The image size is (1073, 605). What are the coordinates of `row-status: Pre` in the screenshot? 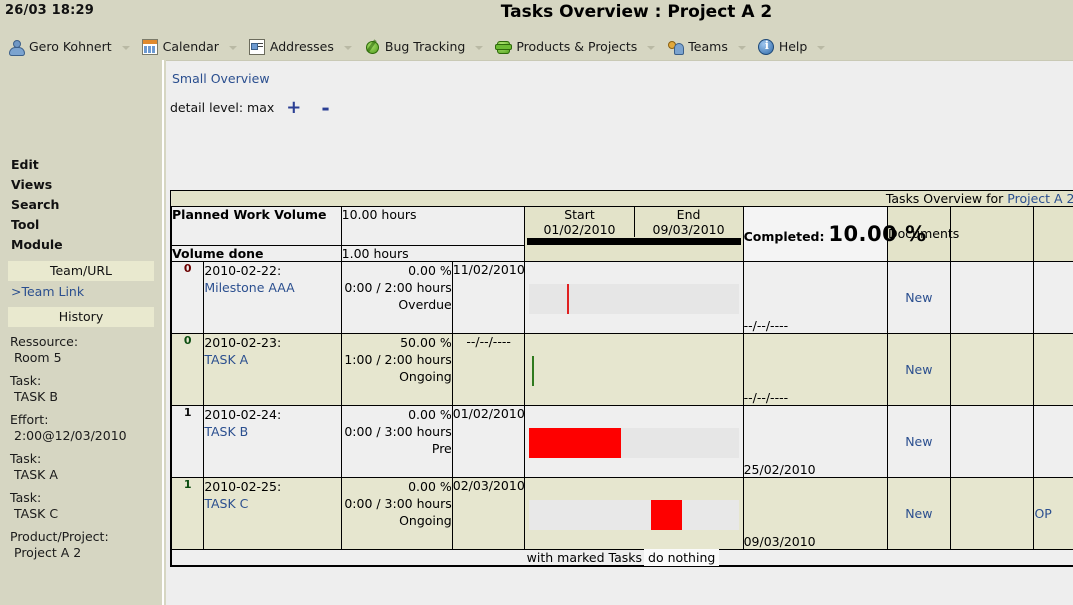 It's located at (441, 448).